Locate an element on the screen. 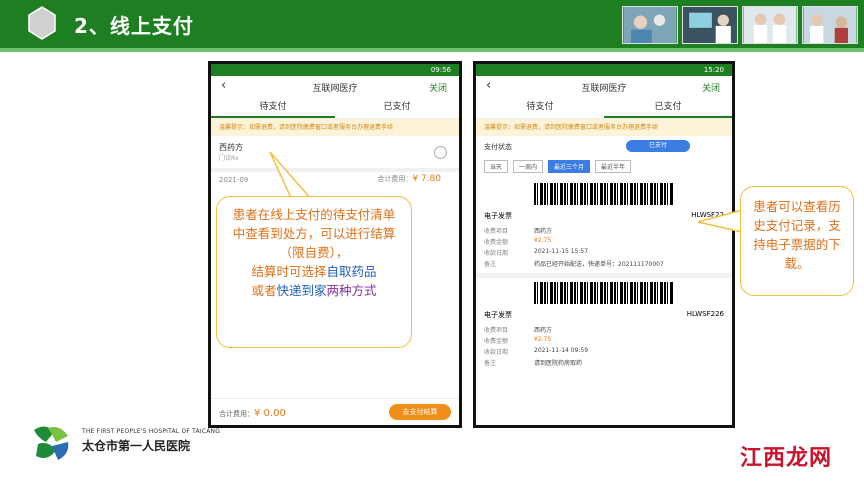 The width and height of the screenshot is (864, 486). logo-english-name: THE FIRST PEOPLE'S HOSPITAL OF TAICANG is located at coordinates (151, 431).